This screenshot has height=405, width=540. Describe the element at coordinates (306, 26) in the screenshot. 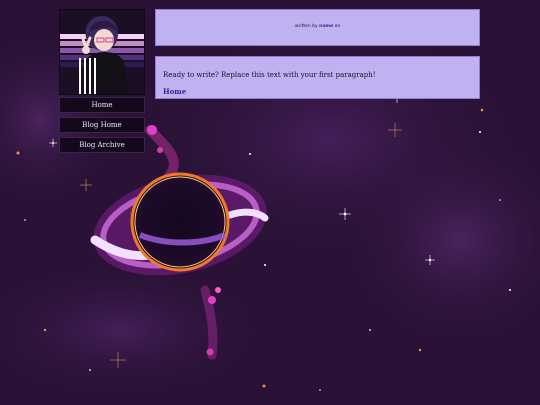

I see `byline-prefix: written by` at that location.